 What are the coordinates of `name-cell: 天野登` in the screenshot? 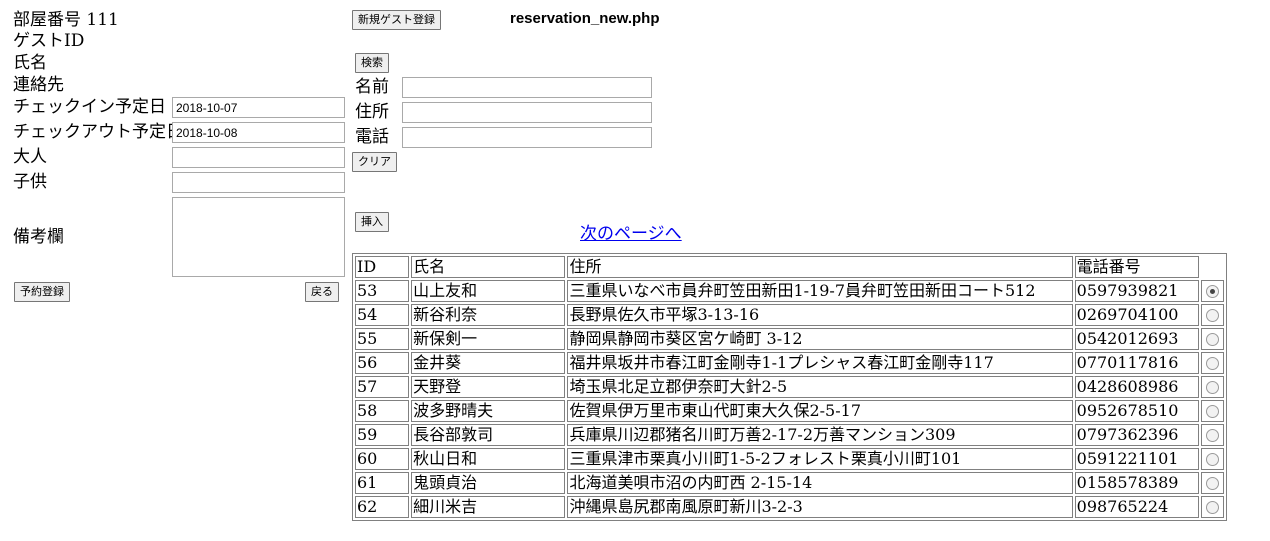 It's located at (488, 387).